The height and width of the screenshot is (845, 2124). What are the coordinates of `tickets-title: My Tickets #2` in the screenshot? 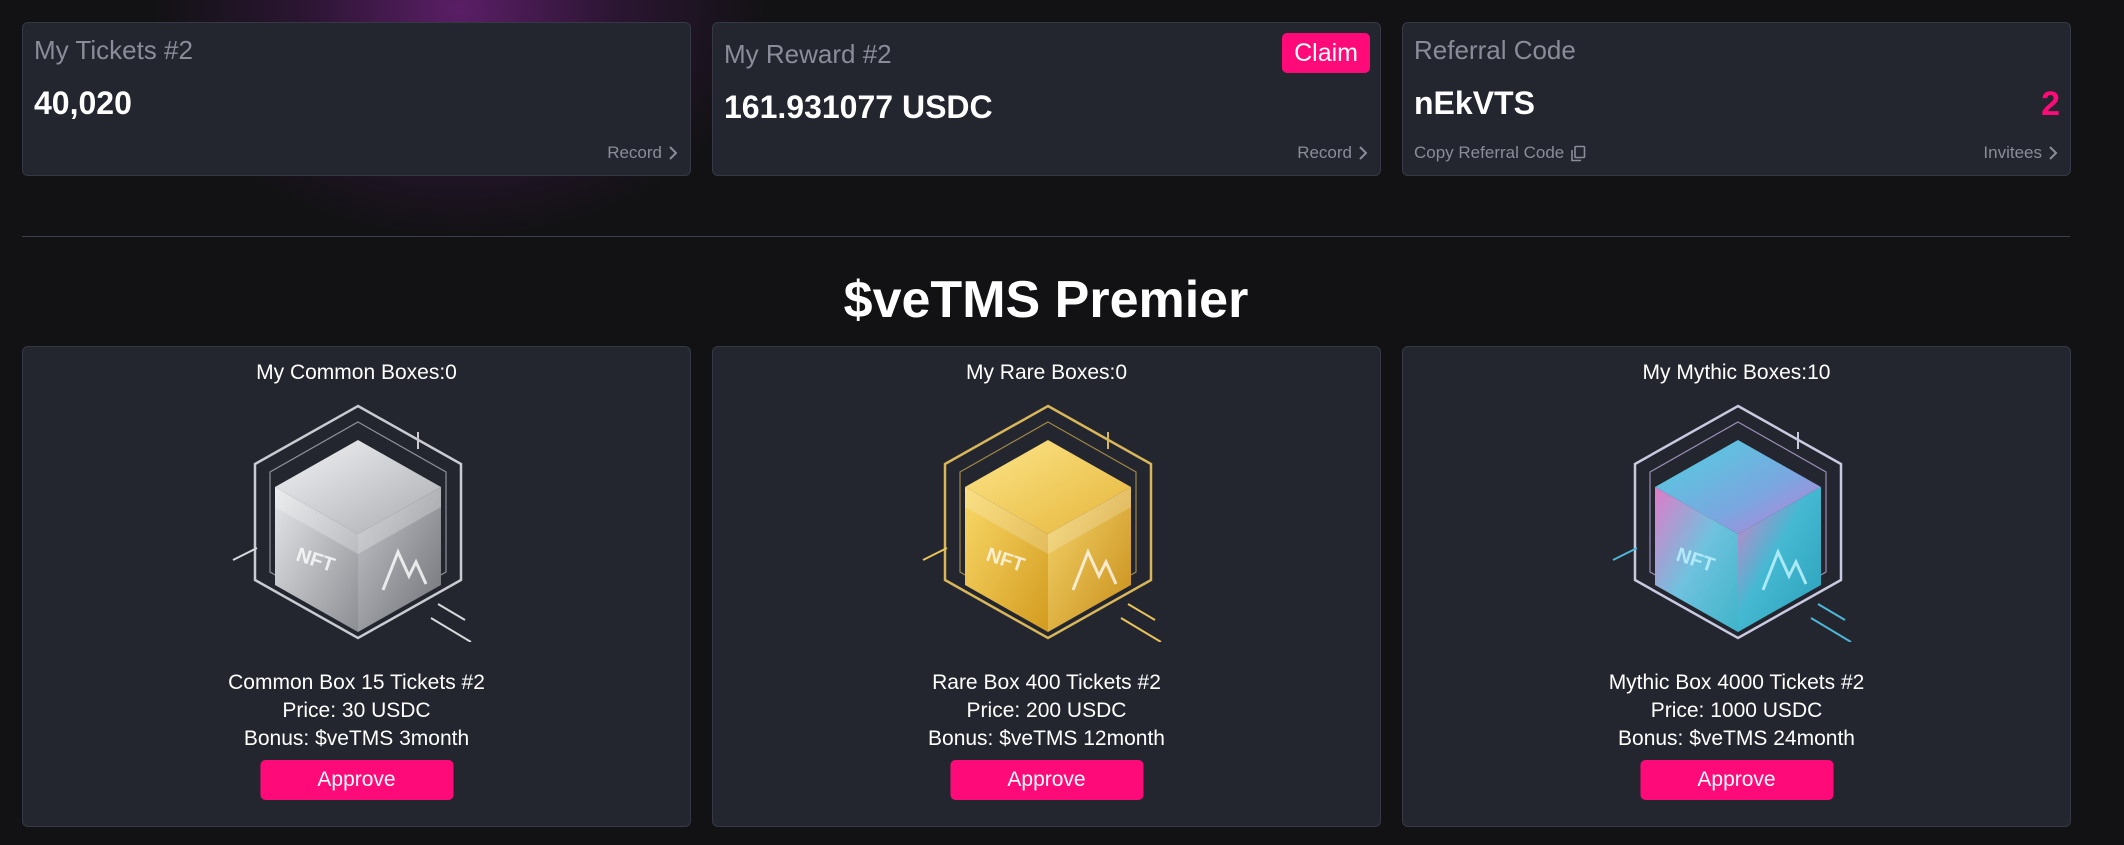 It's located at (113, 50).